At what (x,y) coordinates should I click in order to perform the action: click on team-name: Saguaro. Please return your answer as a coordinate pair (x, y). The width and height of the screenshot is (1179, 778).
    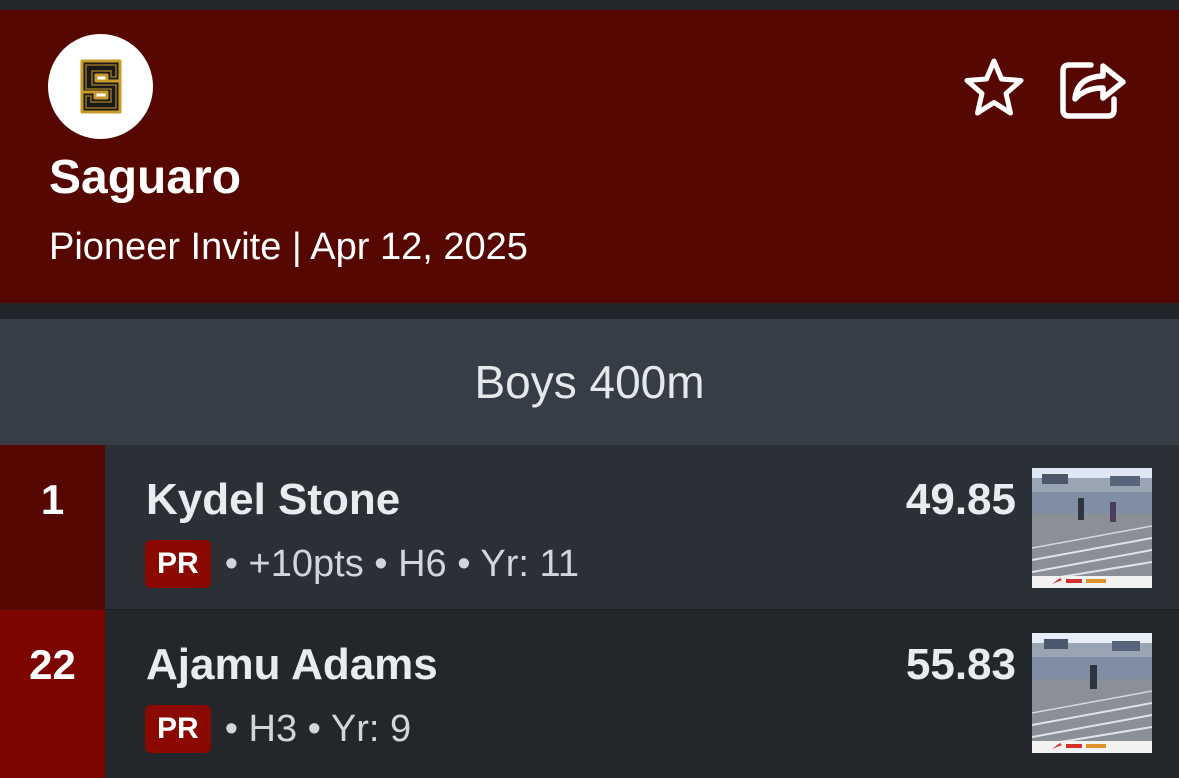
    Looking at the image, I should click on (145, 177).